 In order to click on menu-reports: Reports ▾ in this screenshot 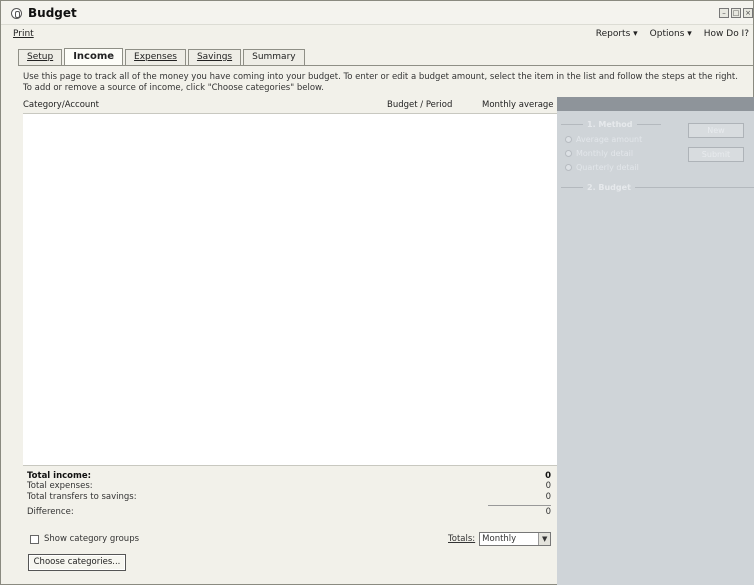, I will do `click(617, 34)`.